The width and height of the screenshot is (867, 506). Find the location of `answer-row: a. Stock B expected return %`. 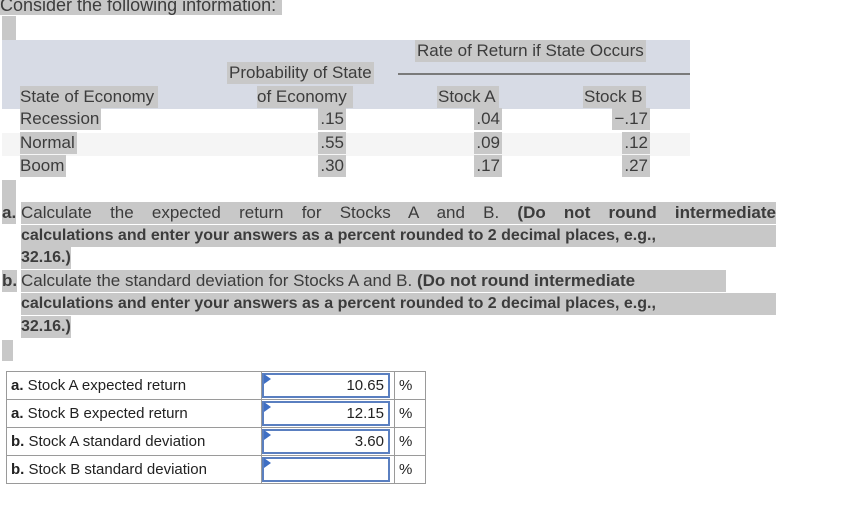

answer-row: a. Stock B expected return % is located at coordinates (216, 413).